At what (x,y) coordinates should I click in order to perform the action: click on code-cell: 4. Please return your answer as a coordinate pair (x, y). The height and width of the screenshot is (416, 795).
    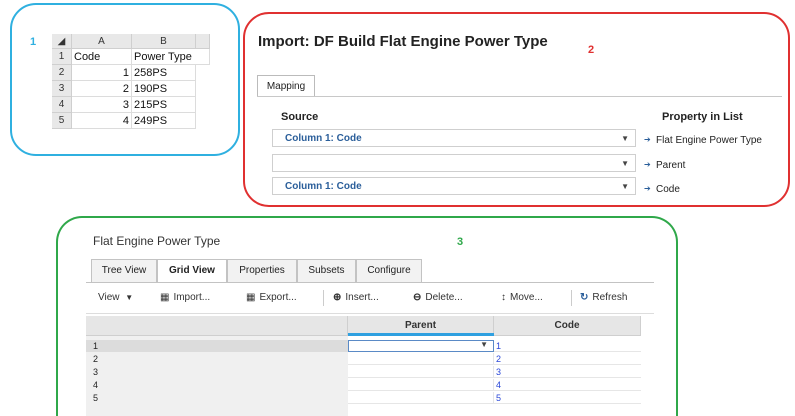
    Looking at the image, I should click on (567, 385).